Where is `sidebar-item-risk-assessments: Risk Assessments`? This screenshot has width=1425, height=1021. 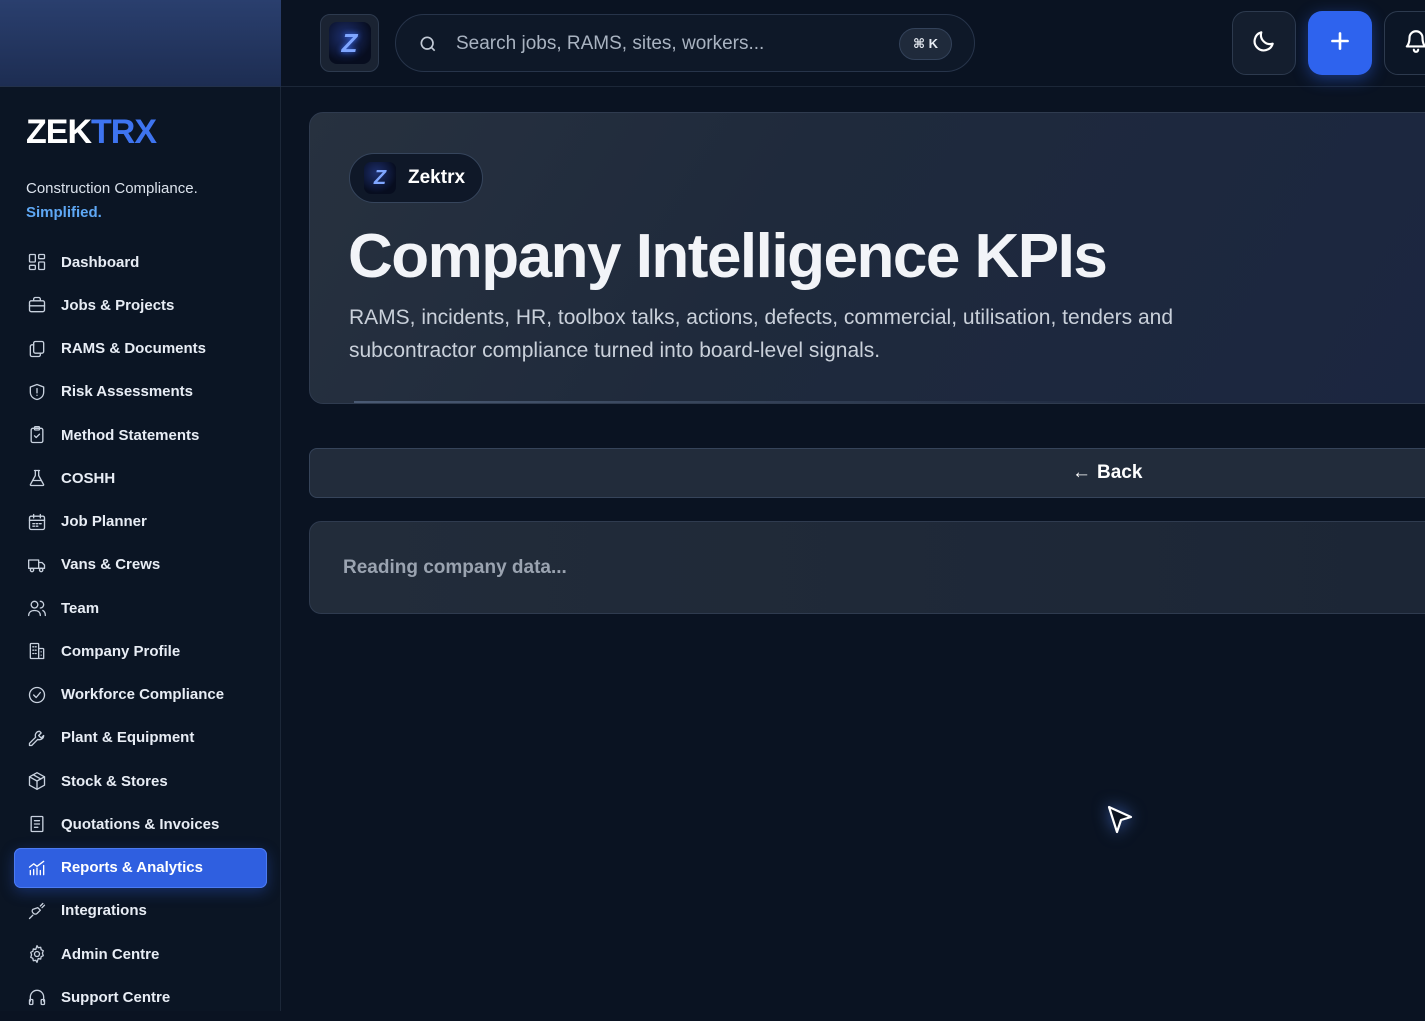
sidebar-item-risk-assessments: Risk Assessments is located at coordinates (140, 392).